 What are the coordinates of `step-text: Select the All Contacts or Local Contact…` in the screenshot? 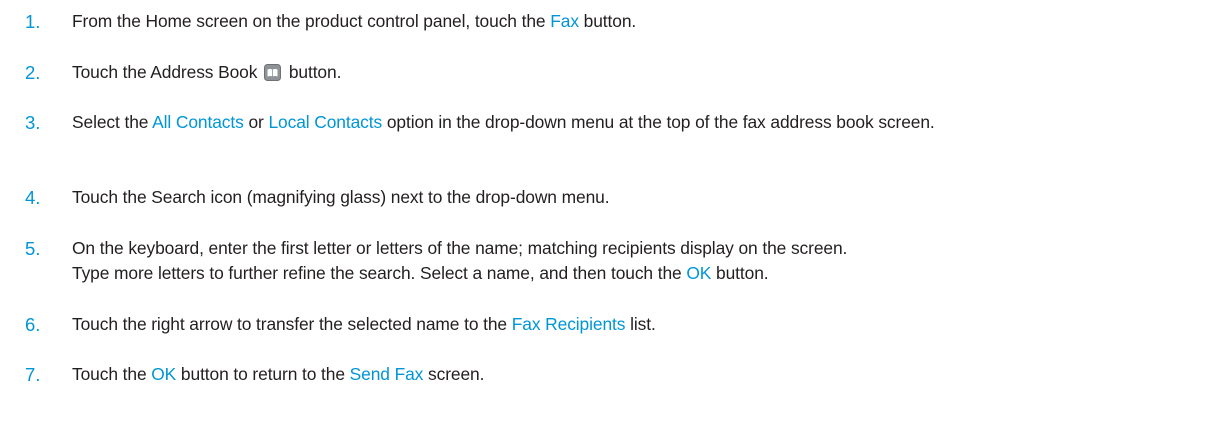 It's located at (503, 122).